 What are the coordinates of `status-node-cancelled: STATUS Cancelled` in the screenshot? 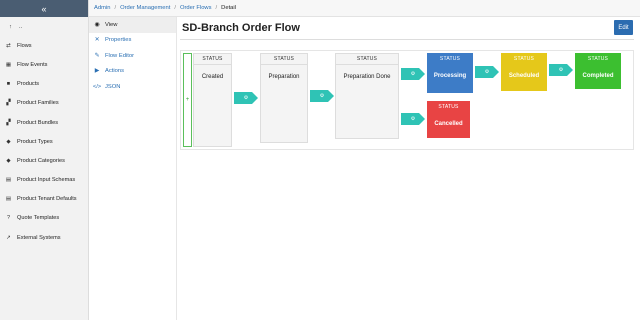 It's located at (448, 119).